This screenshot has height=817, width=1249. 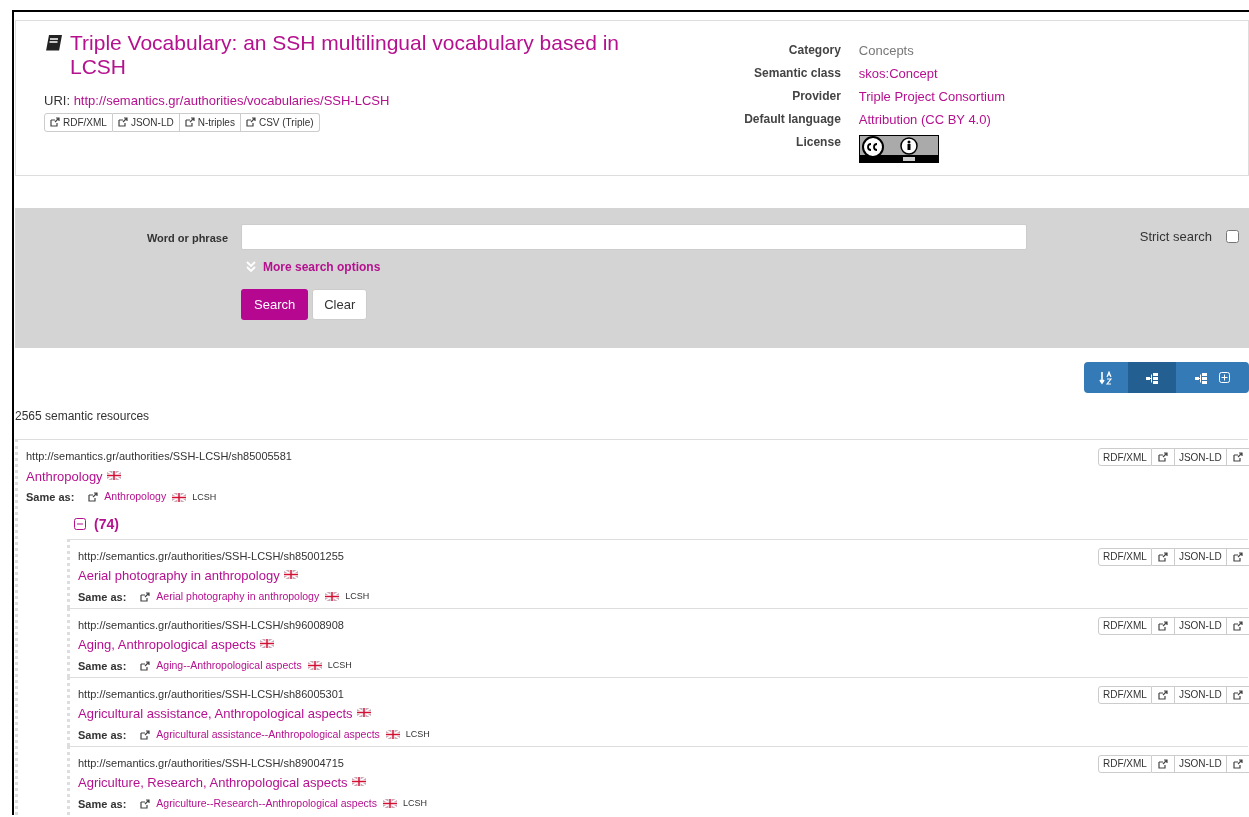 I want to click on resource-link: Aging, Anthropological aspects, so click(x=167, y=645).